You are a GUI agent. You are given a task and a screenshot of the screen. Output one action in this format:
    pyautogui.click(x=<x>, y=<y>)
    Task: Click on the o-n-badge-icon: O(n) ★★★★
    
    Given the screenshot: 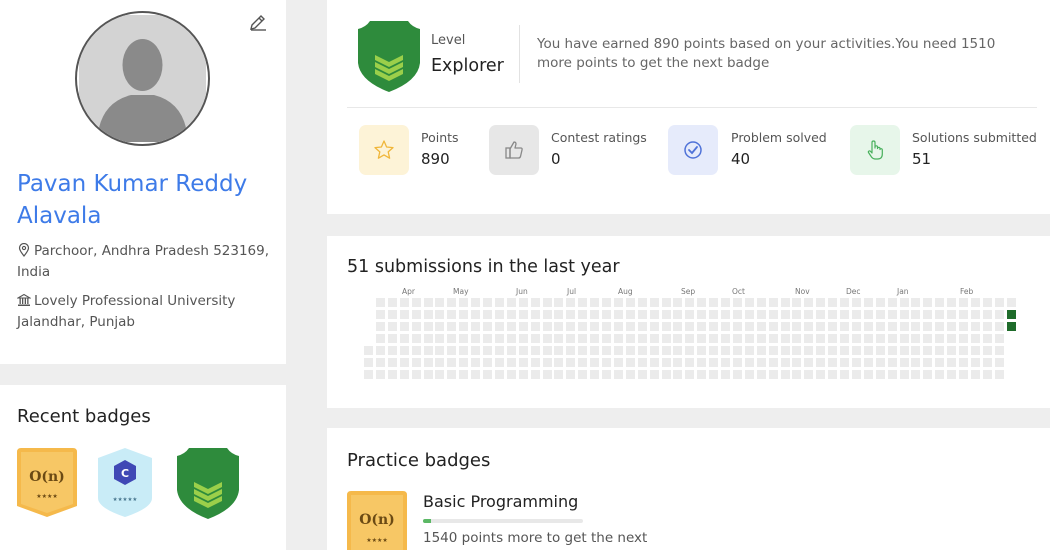 What is the action you would take?
    pyautogui.click(x=47, y=483)
    